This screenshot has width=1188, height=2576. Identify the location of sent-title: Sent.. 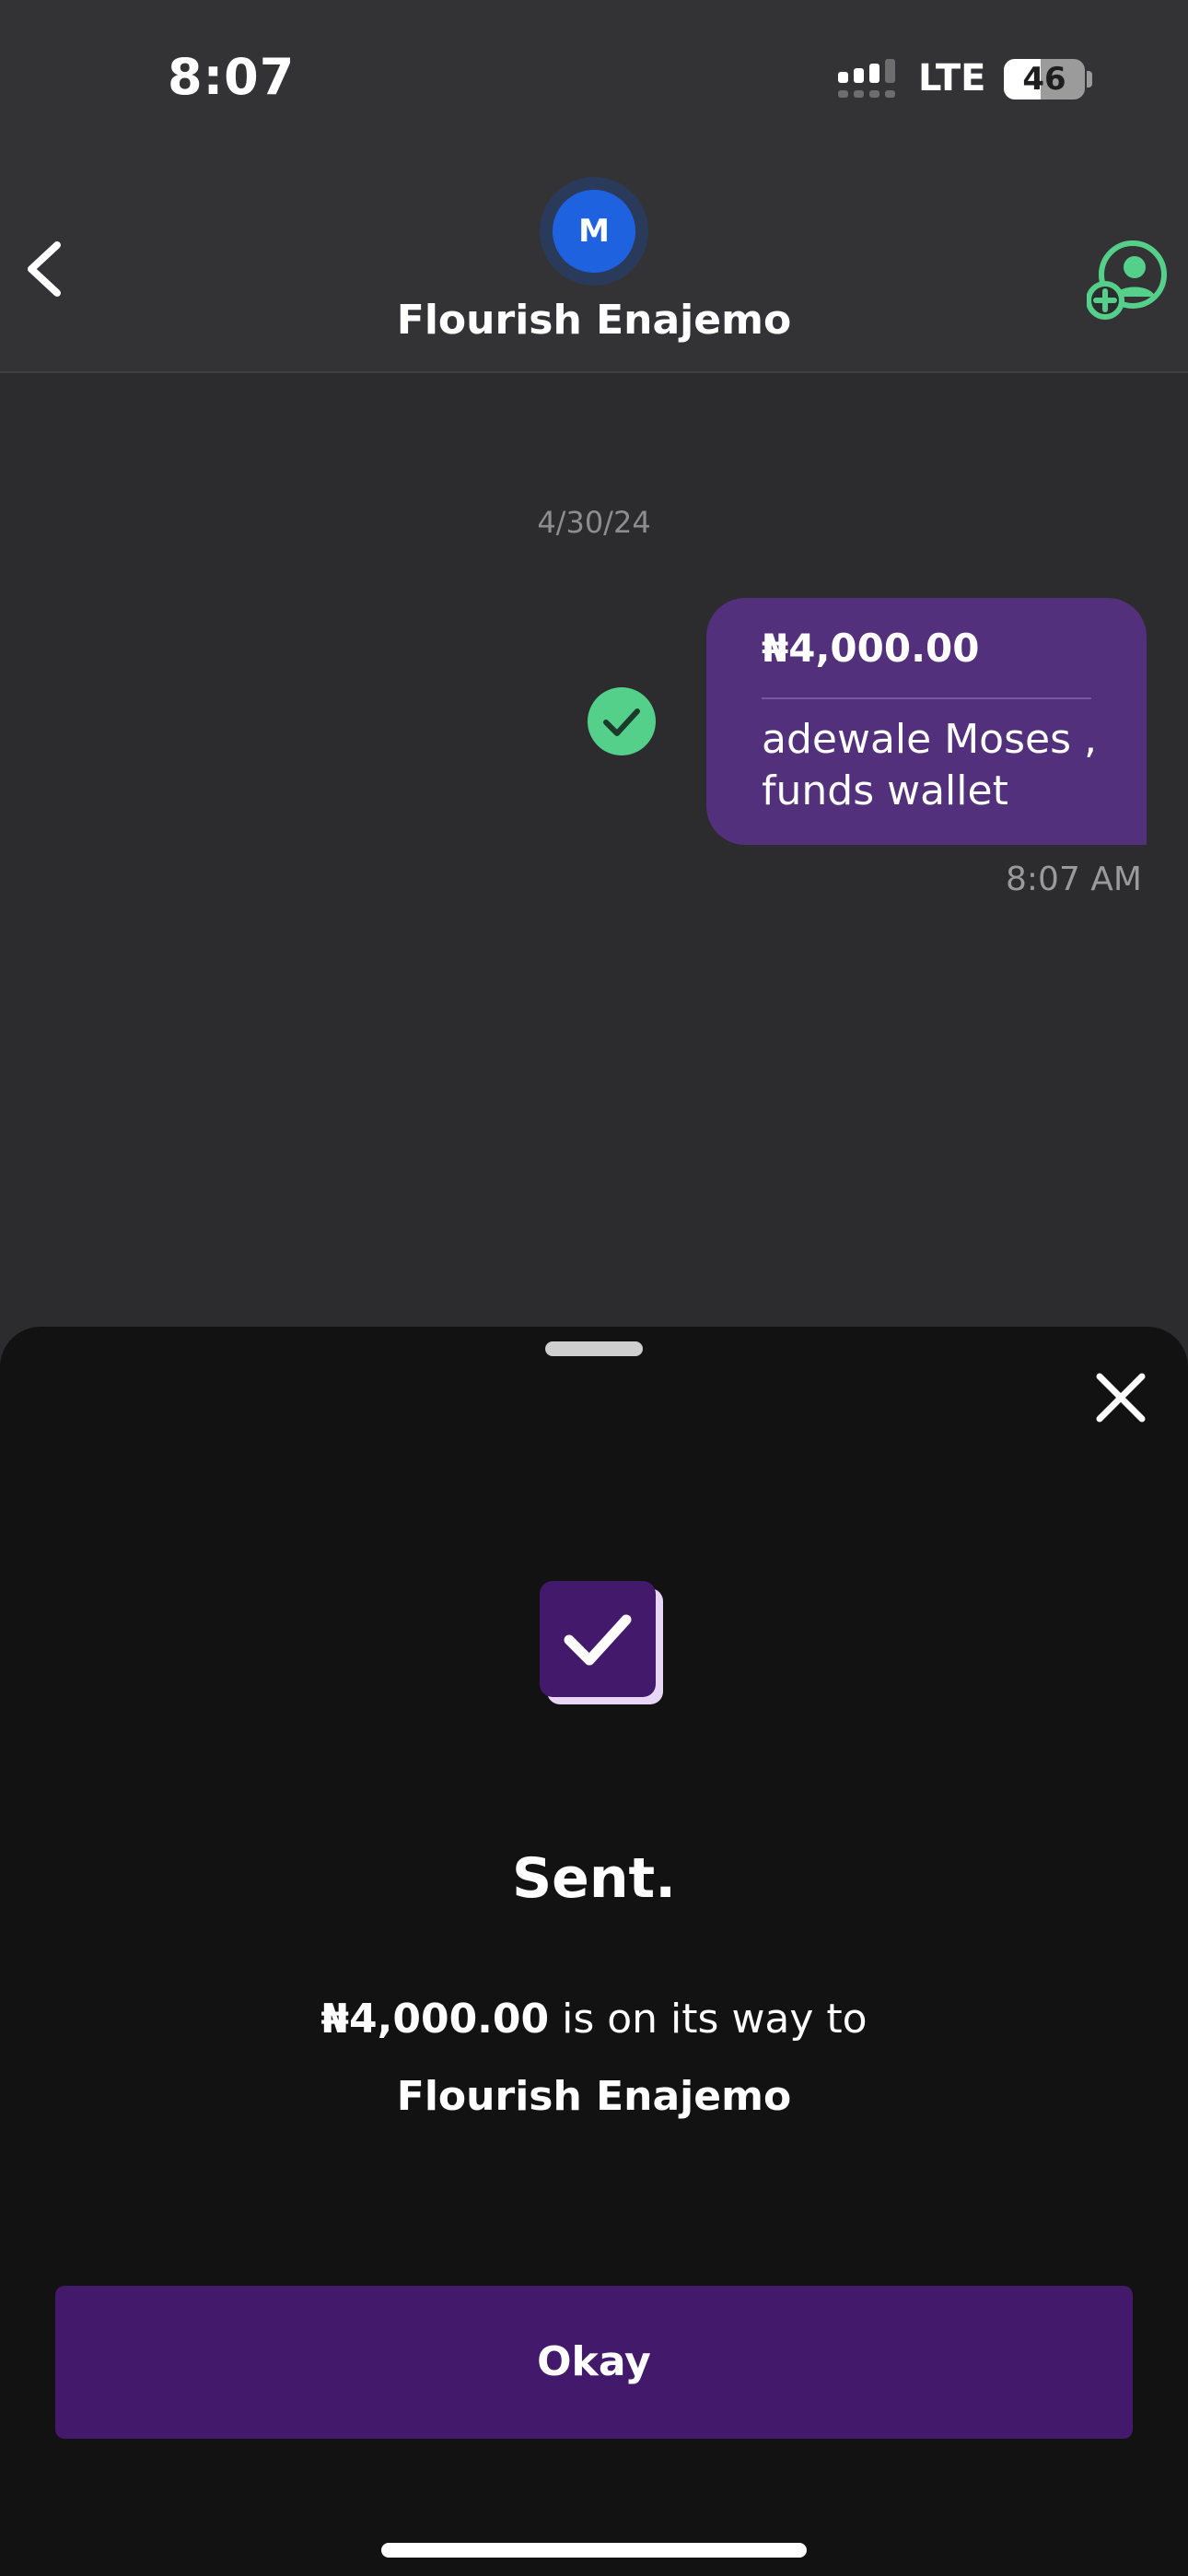
(594, 1878).